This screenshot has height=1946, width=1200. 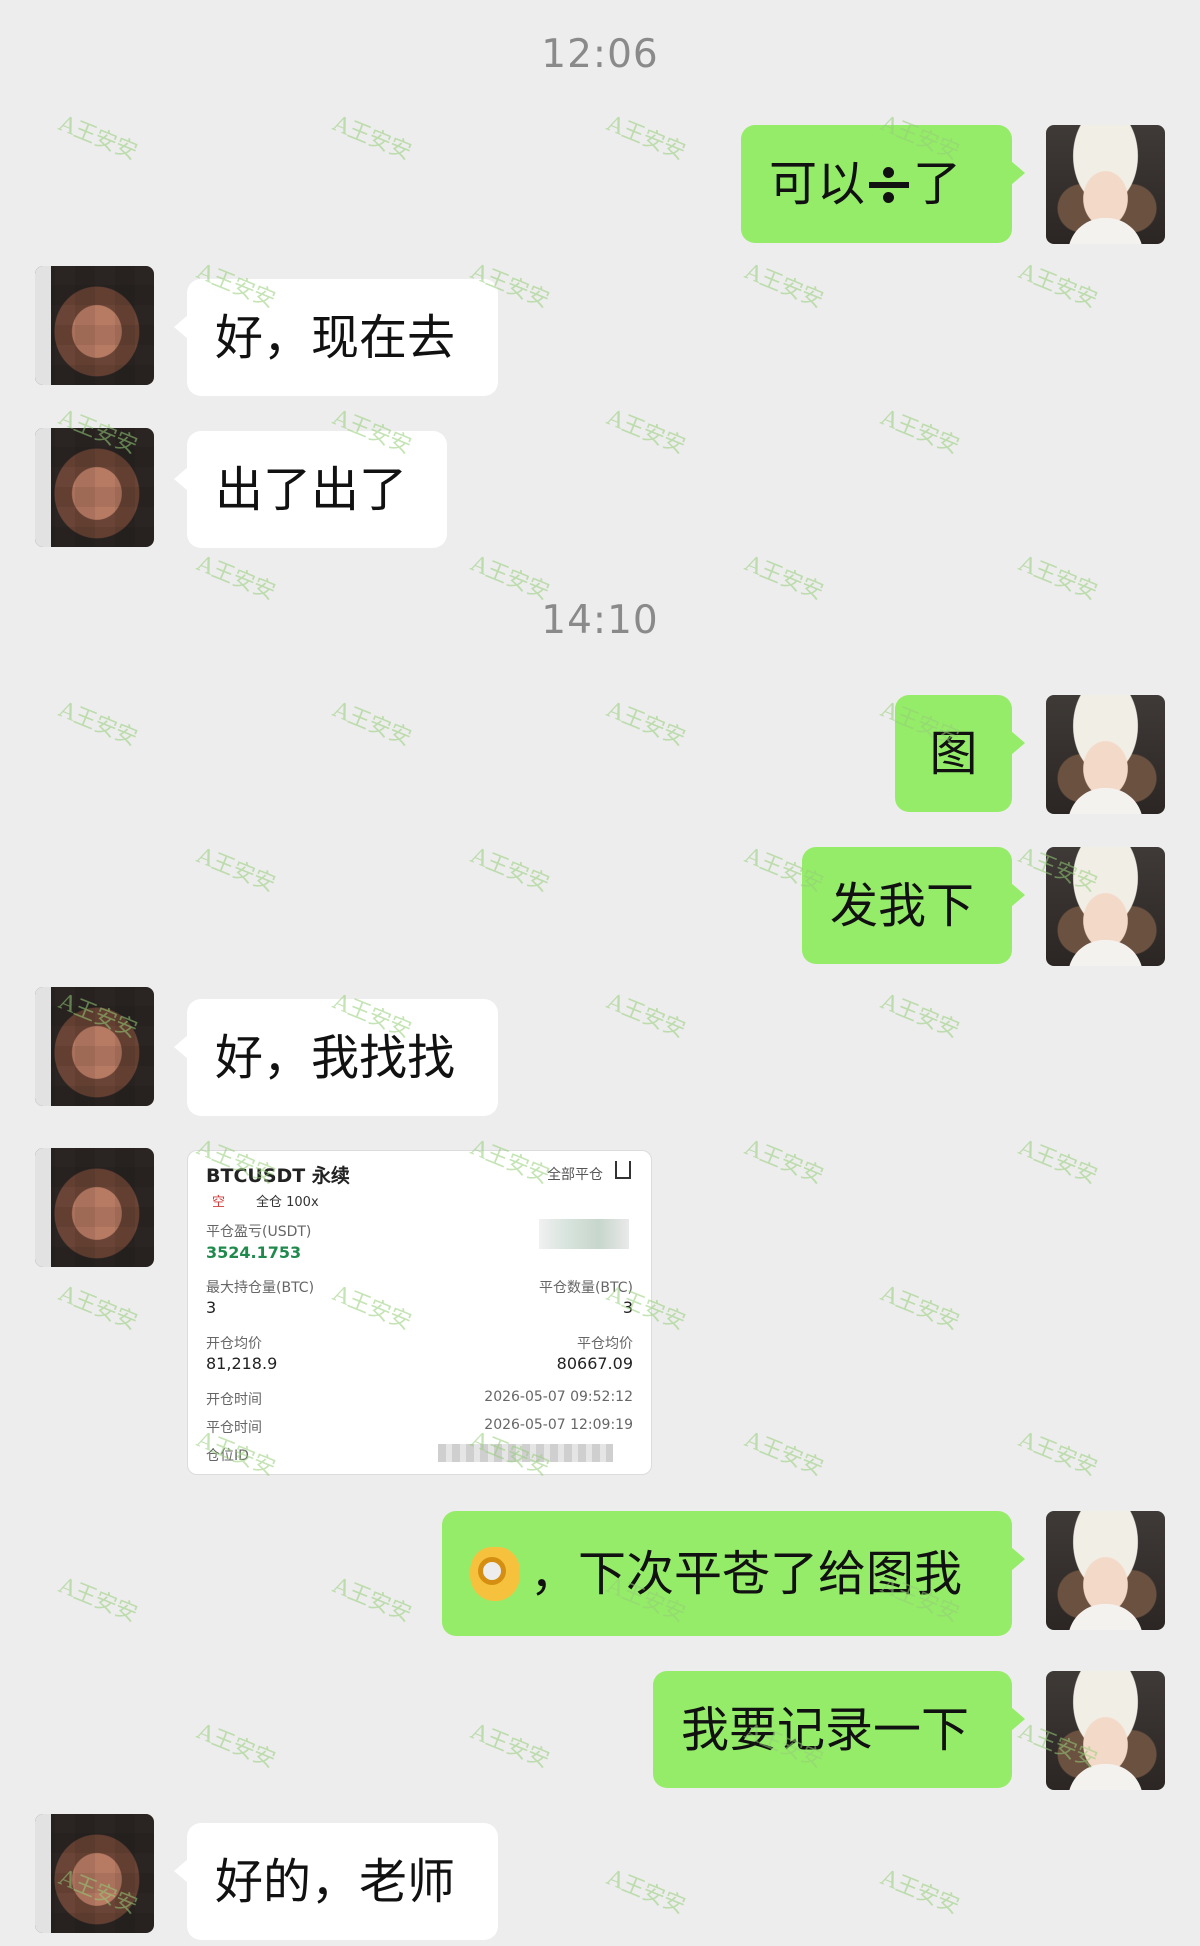 I want to click on margin-mode: 全仓 100x, so click(x=287, y=1202).